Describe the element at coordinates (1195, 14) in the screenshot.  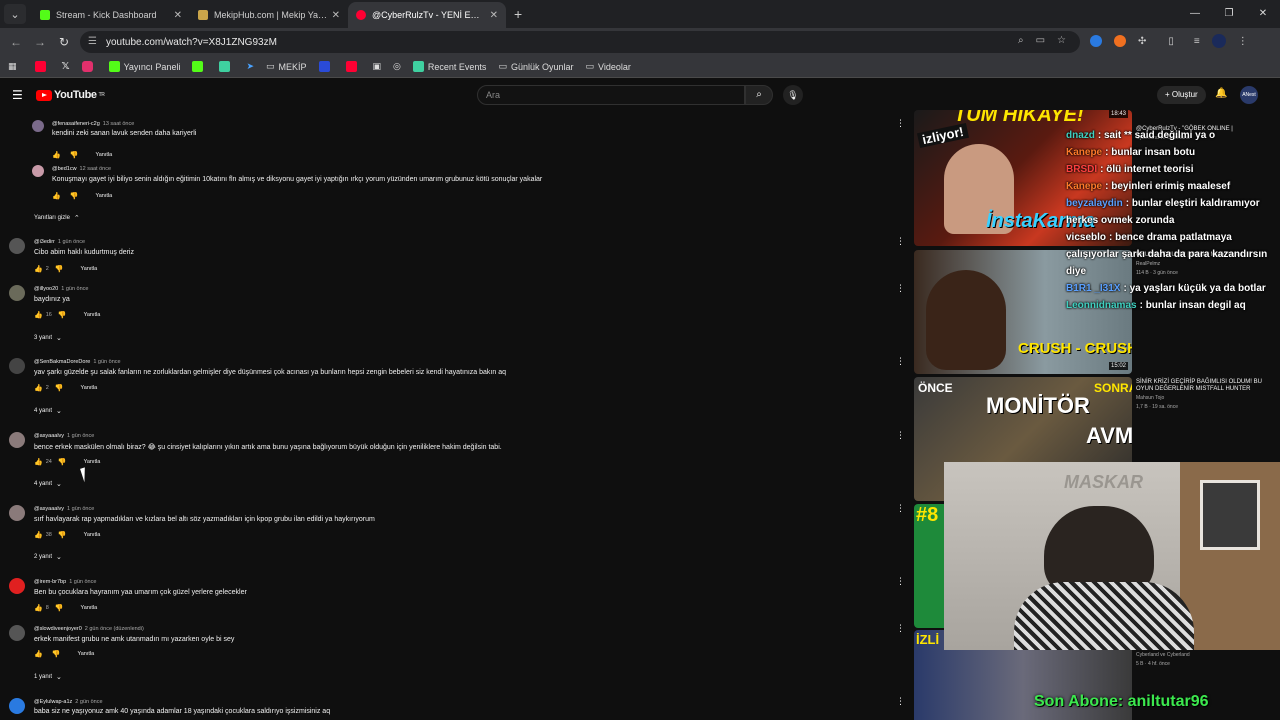
I see `minimize-icon: —` at that location.